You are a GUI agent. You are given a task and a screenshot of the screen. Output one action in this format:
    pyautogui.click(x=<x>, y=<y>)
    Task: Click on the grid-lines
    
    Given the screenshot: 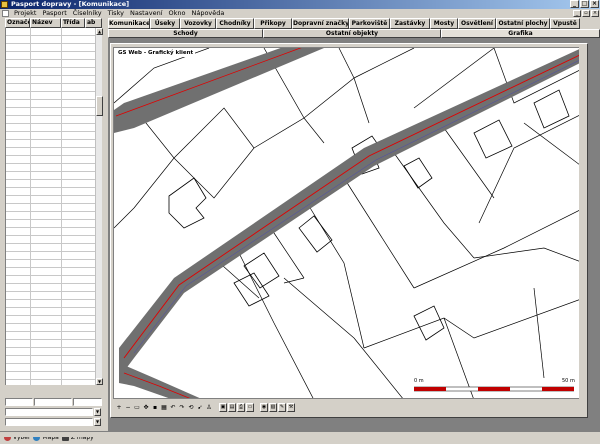 What is the action you would take?
    pyautogui.click(x=50, y=206)
    